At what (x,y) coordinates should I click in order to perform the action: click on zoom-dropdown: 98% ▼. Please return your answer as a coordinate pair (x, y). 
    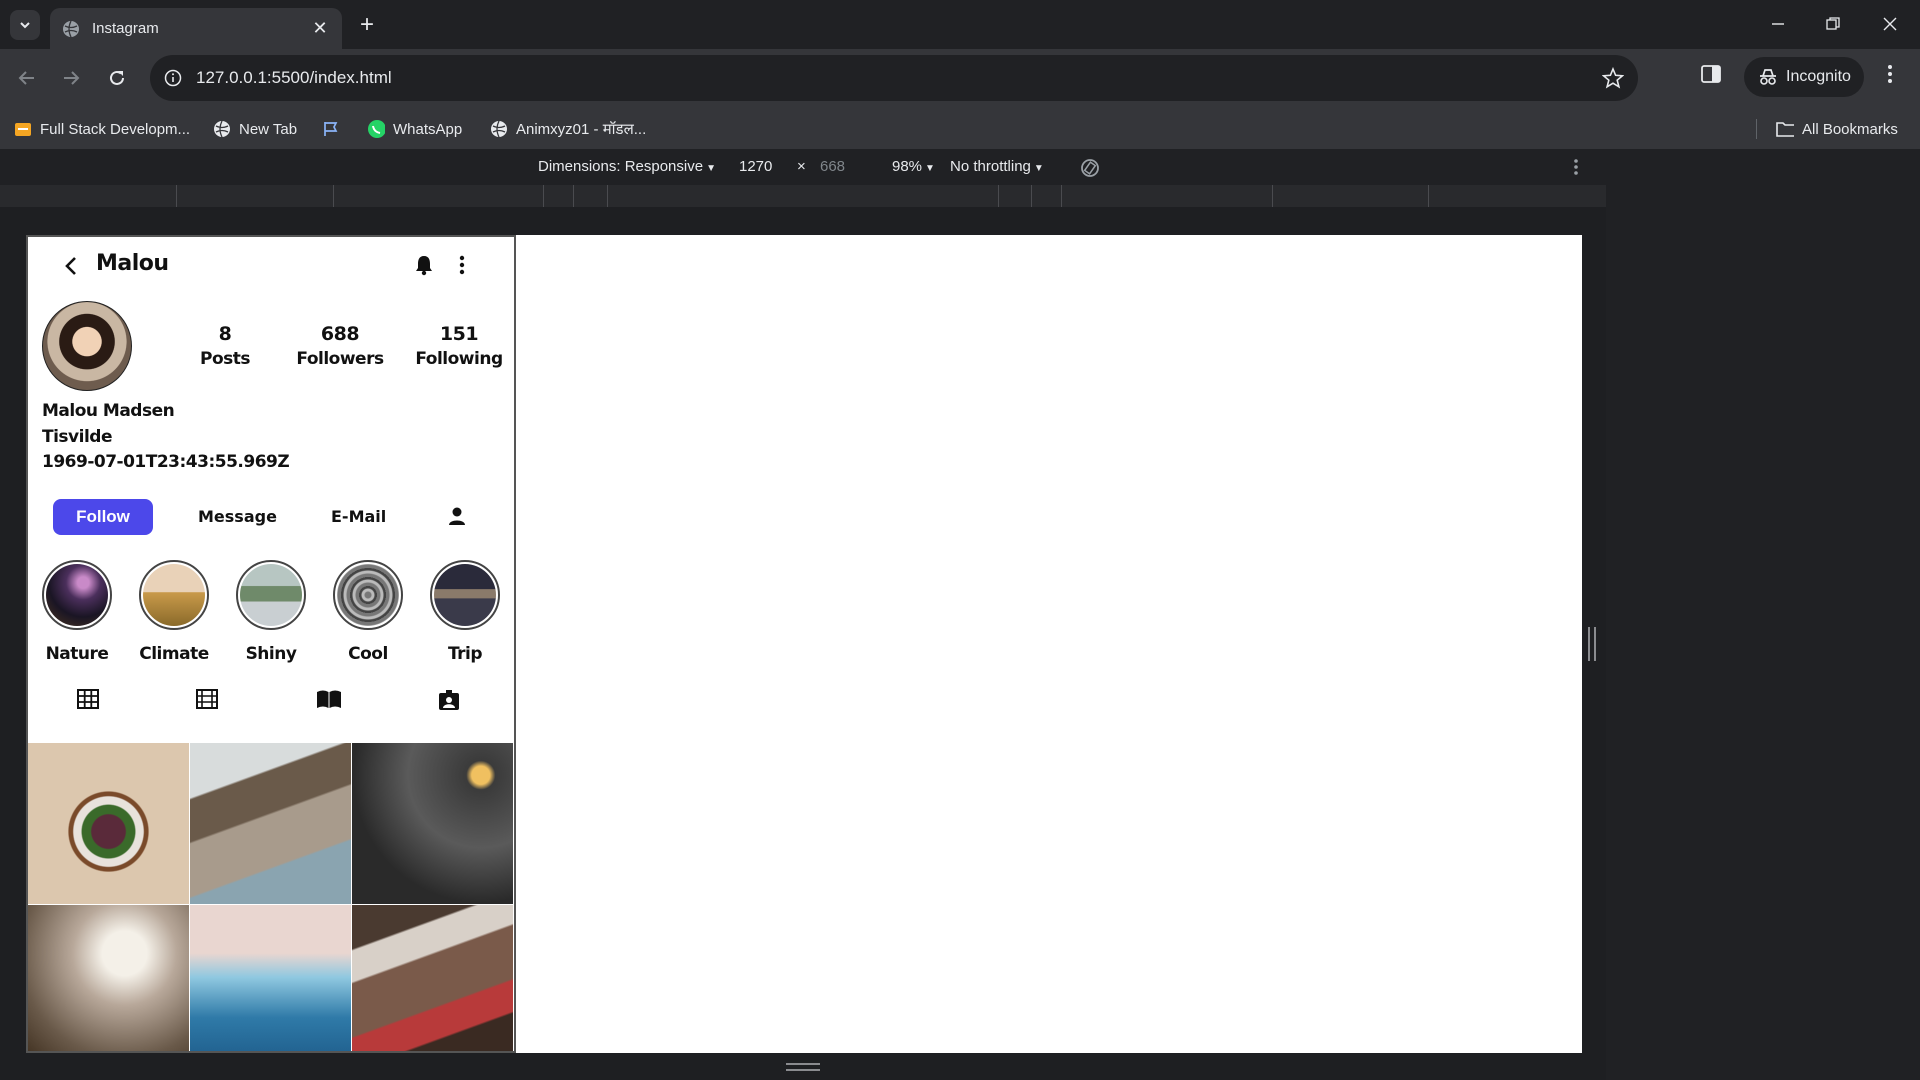
    Looking at the image, I should click on (913, 166).